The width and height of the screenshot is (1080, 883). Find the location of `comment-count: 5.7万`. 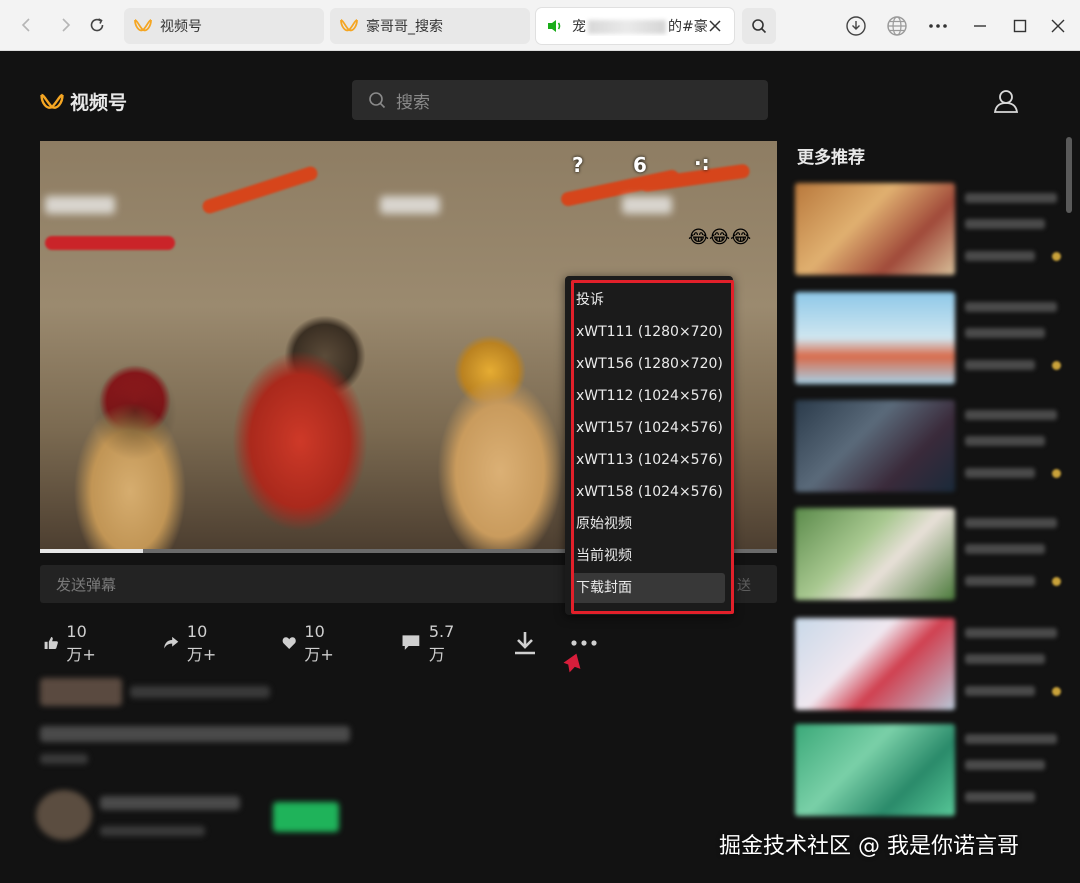

comment-count: 5.7万 is located at coordinates (441, 642).